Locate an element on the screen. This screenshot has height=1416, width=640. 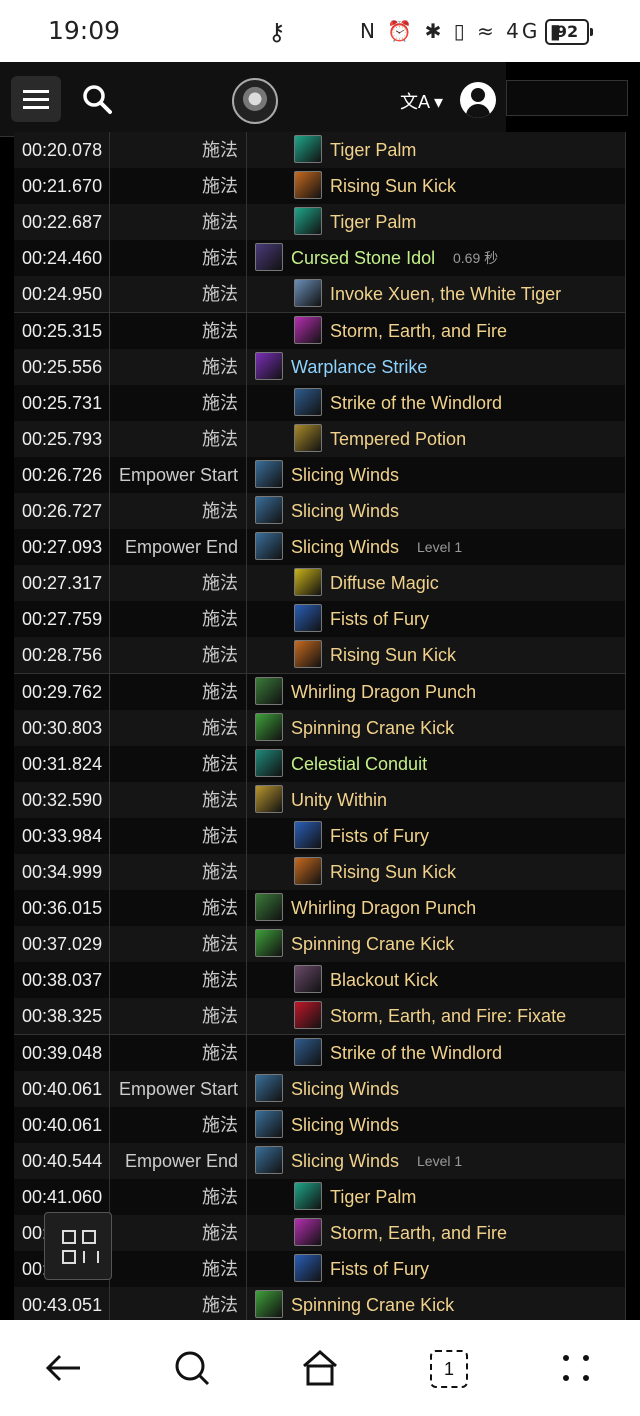
table-row: 00:37.029 施法 Spinning Crane Kick is located at coordinates (320, 945).